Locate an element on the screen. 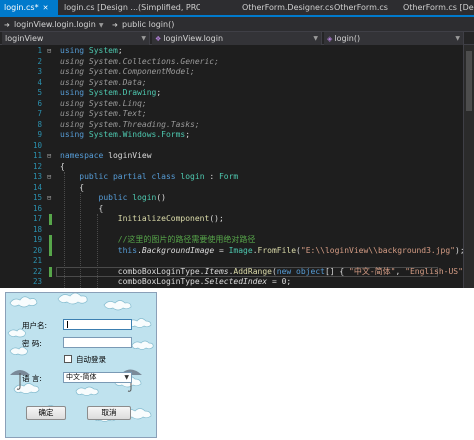 This screenshot has width=474, height=440. cancel-button: 取消 is located at coordinates (109, 413).